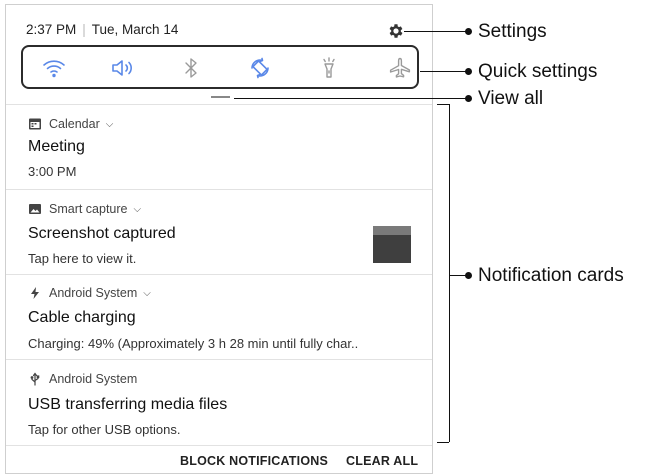  I want to click on app-name: Calendar, so click(74, 124).